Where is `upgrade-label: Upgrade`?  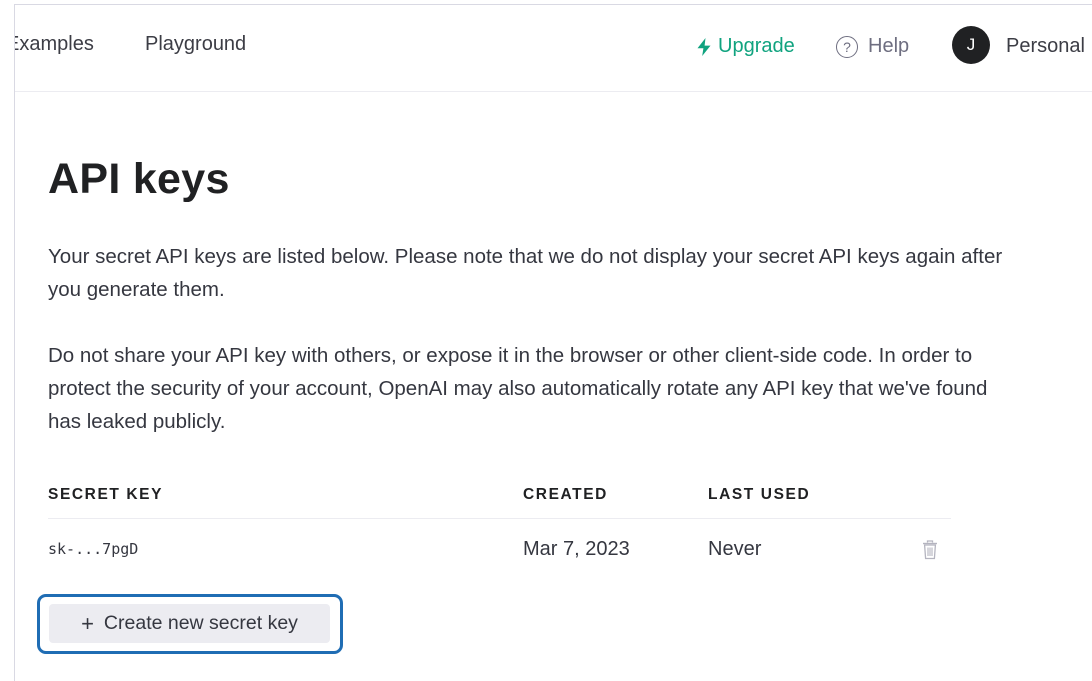 upgrade-label: Upgrade is located at coordinates (756, 46).